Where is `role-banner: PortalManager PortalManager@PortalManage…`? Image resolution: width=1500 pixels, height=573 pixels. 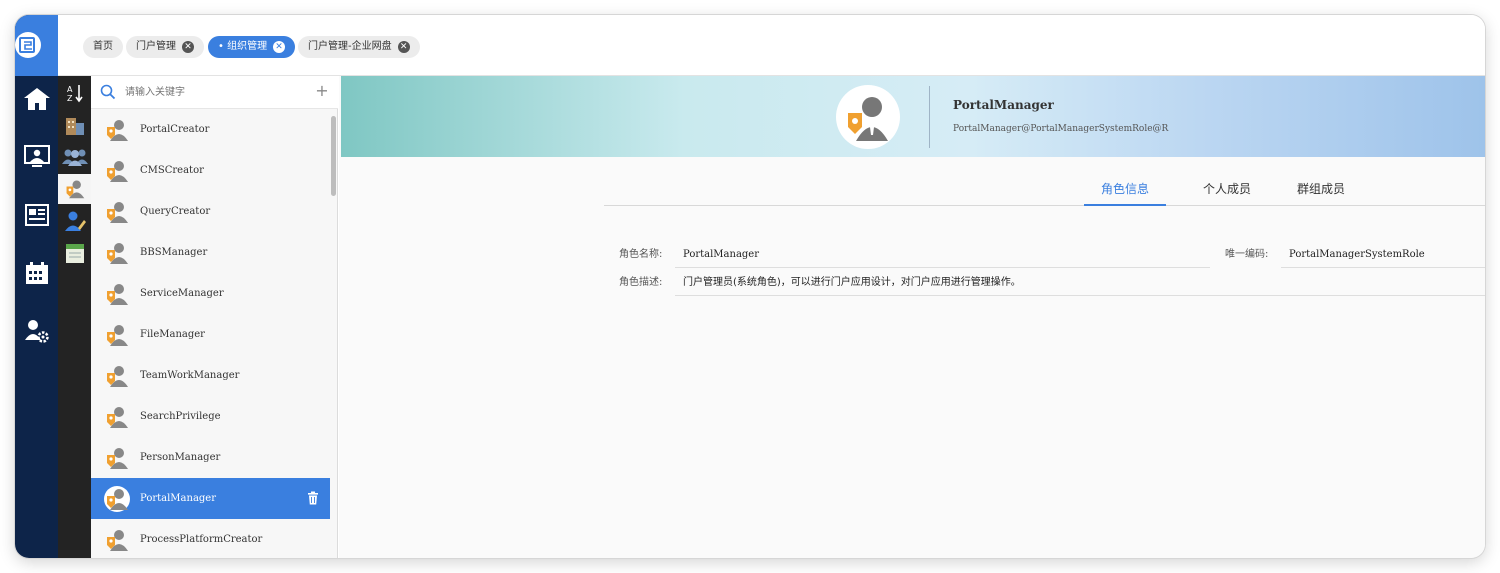
role-banner: PortalManager PortalManager@PortalManage… is located at coordinates (913, 116).